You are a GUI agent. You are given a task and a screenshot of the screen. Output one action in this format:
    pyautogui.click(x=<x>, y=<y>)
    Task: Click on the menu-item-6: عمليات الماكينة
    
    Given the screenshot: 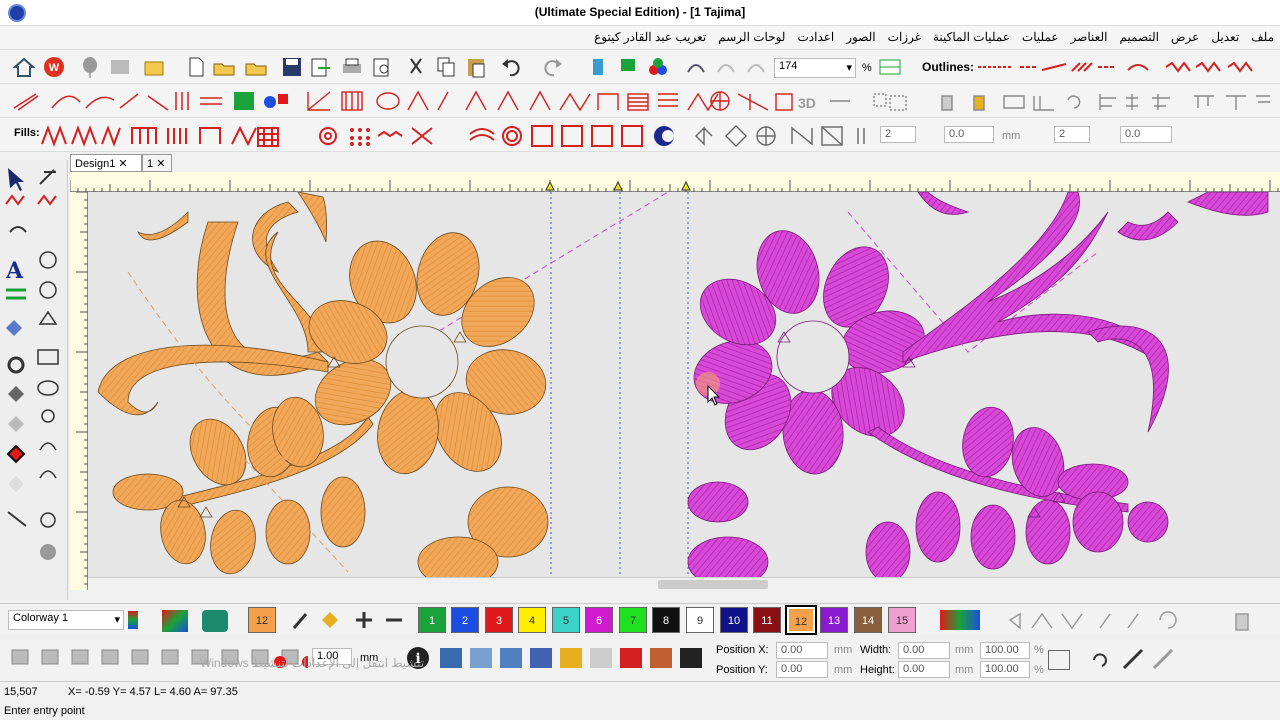 What is the action you would take?
    pyautogui.click(x=971, y=35)
    